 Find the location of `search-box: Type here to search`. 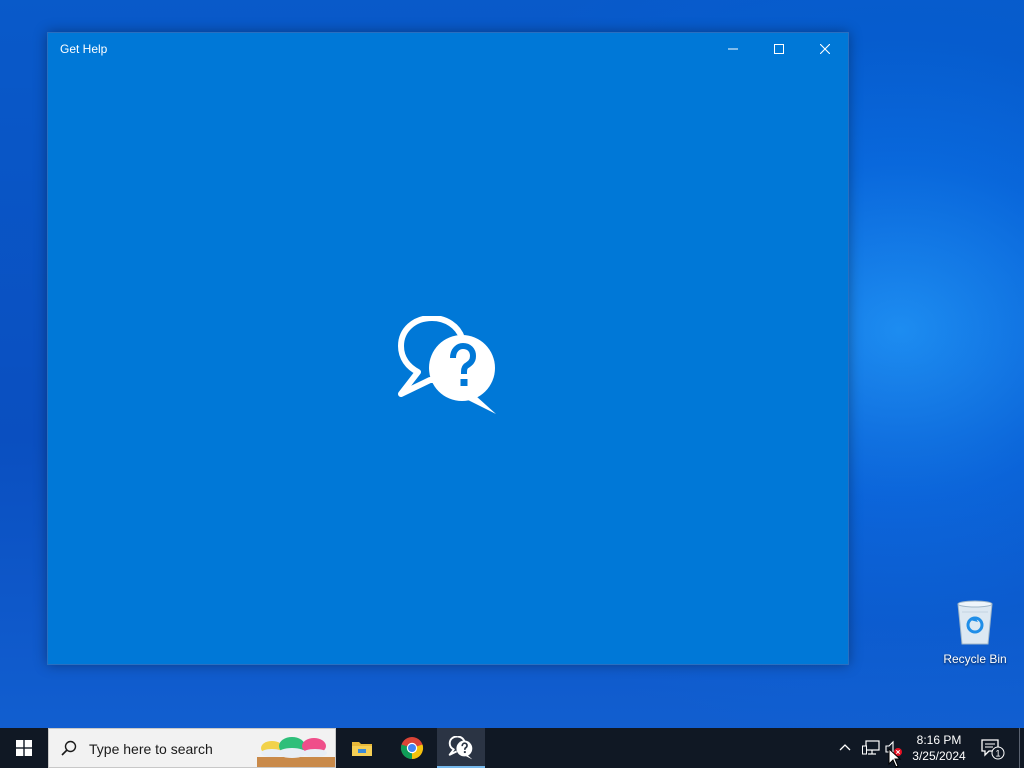

search-box: Type here to search is located at coordinates (192, 748).